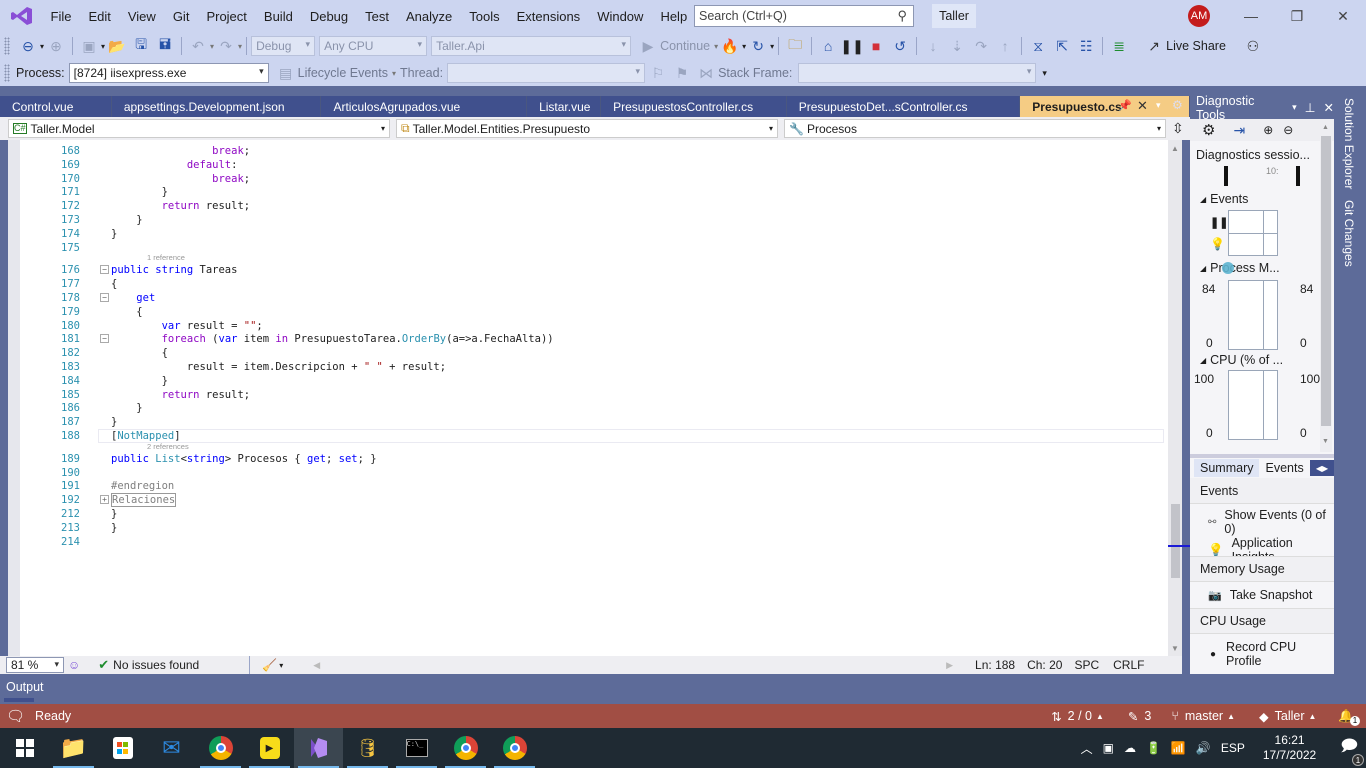  Describe the element at coordinates (1038, 46) in the screenshot. I see `hex-display-icon: ⧖` at that location.